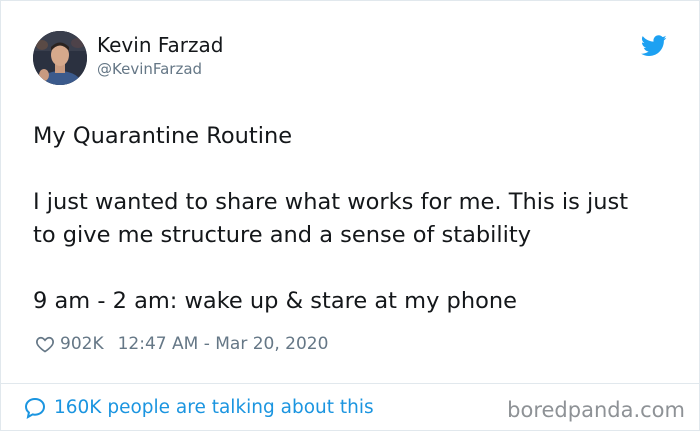 The height and width of the screenshot is (431, 700). I want to click on tweet-line-title: My Quarantine Routine, so click(163, 136).